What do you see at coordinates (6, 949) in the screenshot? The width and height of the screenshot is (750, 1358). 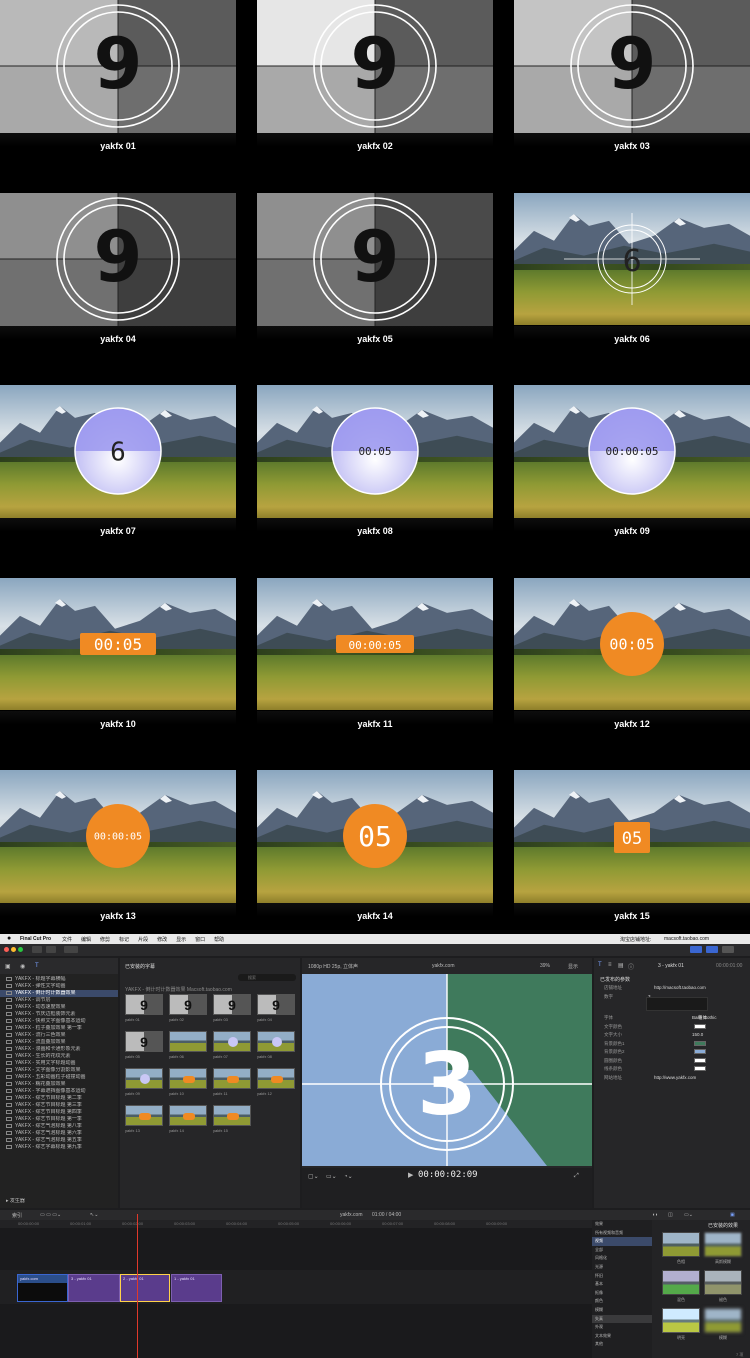 I see `close-window-button` at bounding box center [6, 949].